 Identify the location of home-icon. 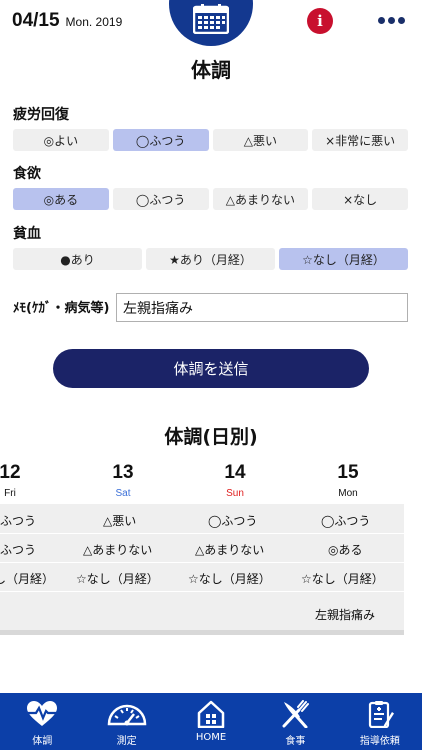
(211, 714).